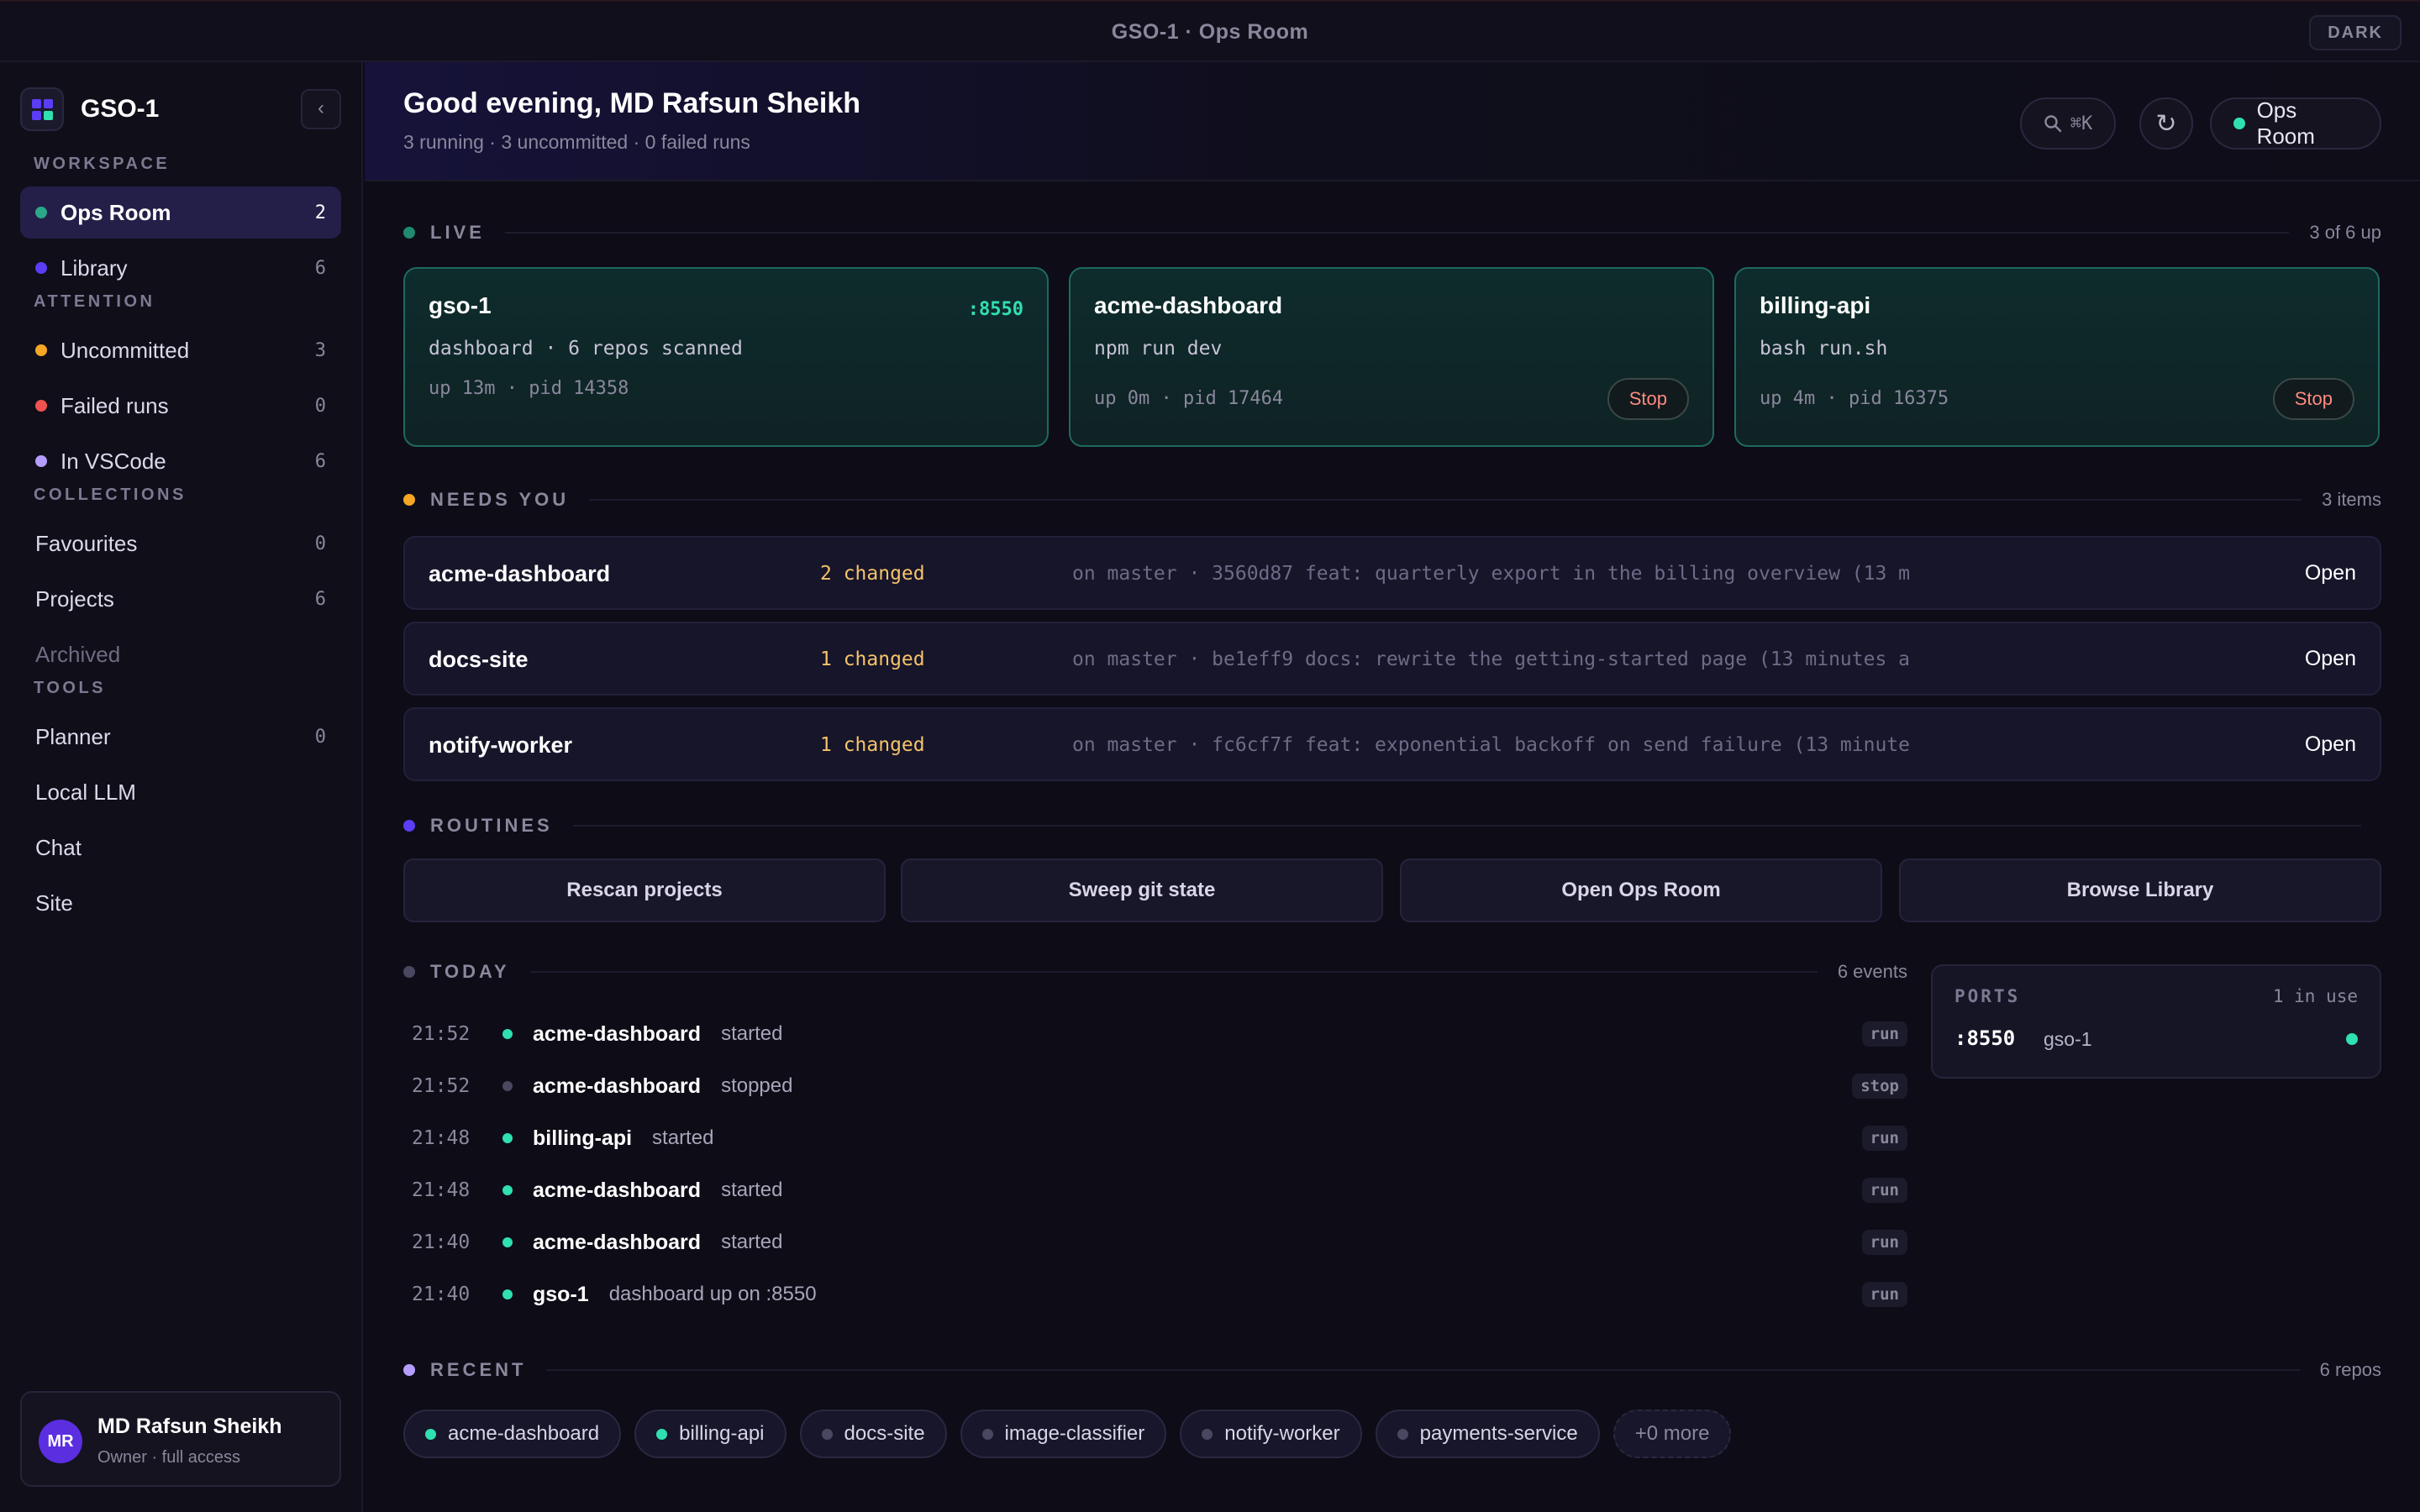 This screenshot has width=2420, height=1512. I want to click on sidebar-item-favourites: Favourites 0, so click(180, 543).